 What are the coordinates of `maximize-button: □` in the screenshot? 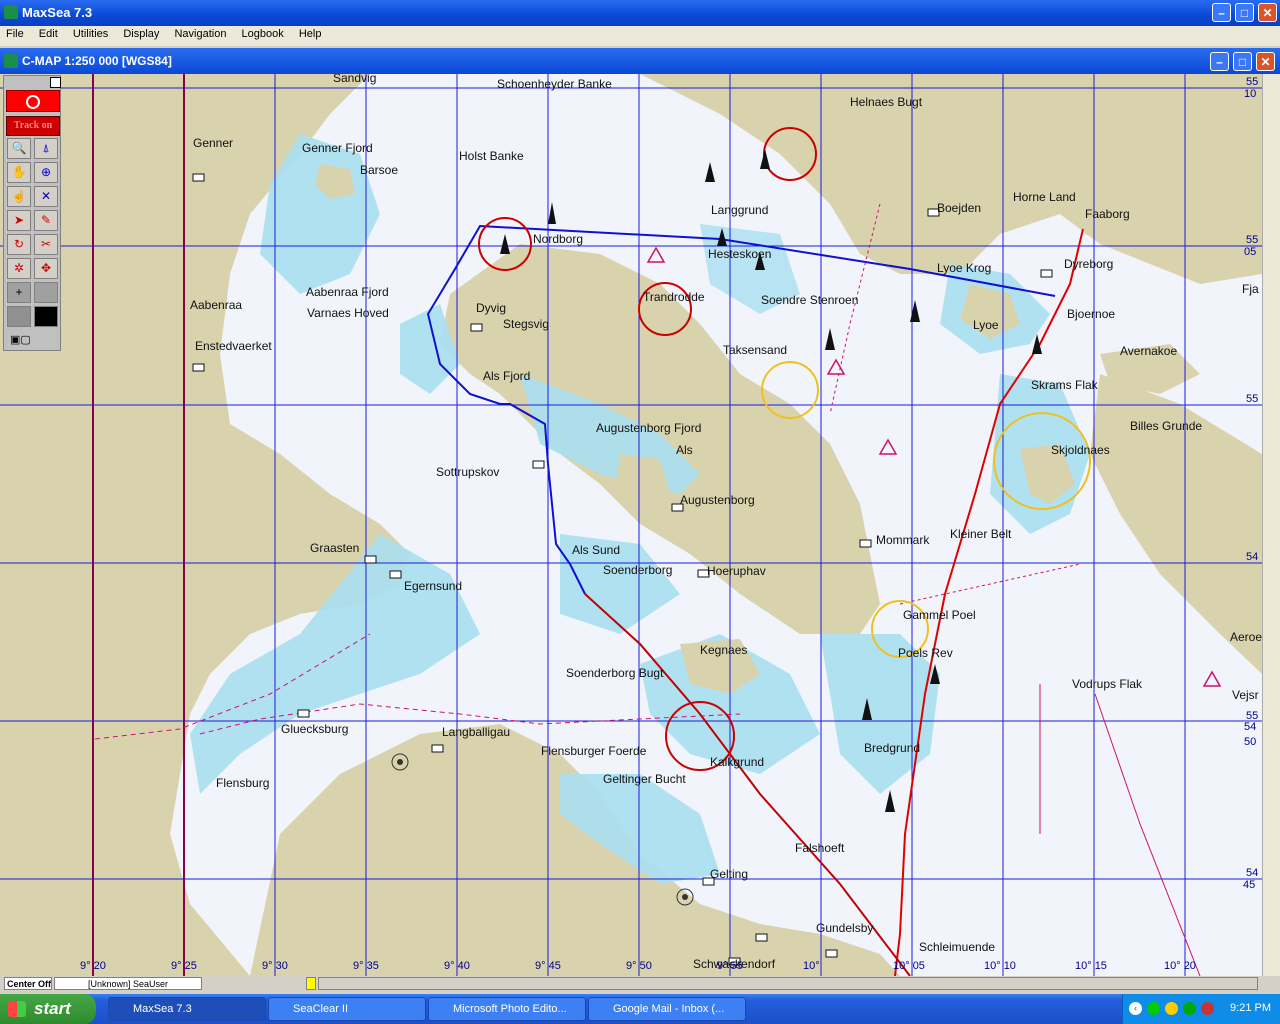 It's located at (1244, 12).